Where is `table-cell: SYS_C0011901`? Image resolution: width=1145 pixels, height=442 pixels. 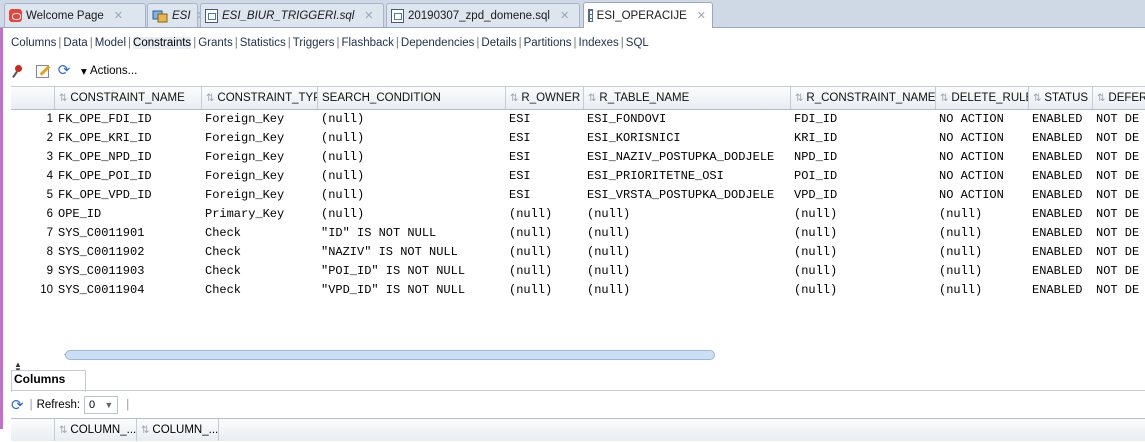
table-cell: SYS_C0011901 is located at coordinates (128, 233).